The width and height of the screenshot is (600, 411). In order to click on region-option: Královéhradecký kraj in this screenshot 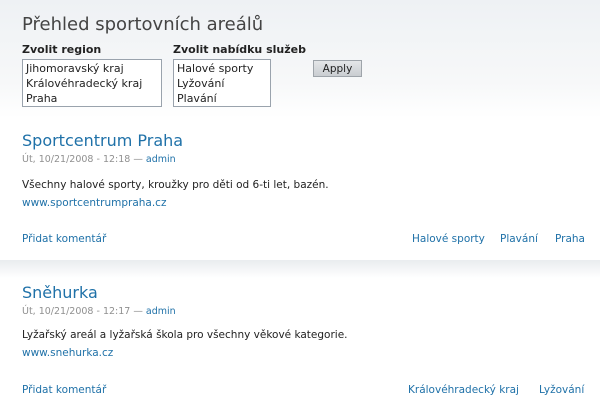, I will do `click(92, 83)`.